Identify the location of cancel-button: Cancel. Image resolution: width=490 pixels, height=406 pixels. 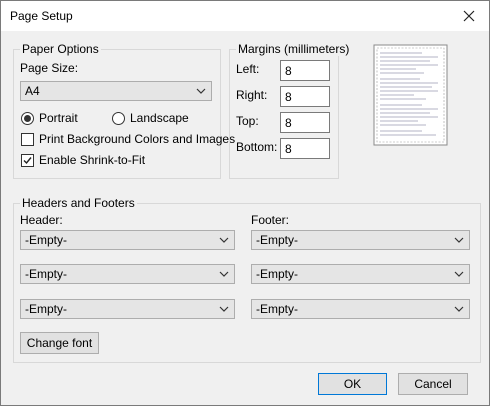
(433, 384).